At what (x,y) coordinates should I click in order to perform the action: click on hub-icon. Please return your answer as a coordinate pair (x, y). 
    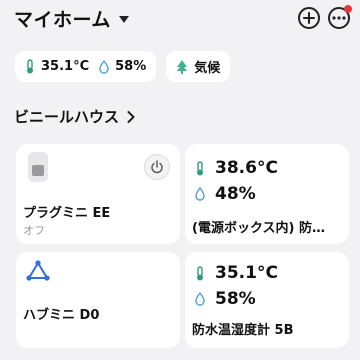
    Looking at the image, I should click on (38, 270).